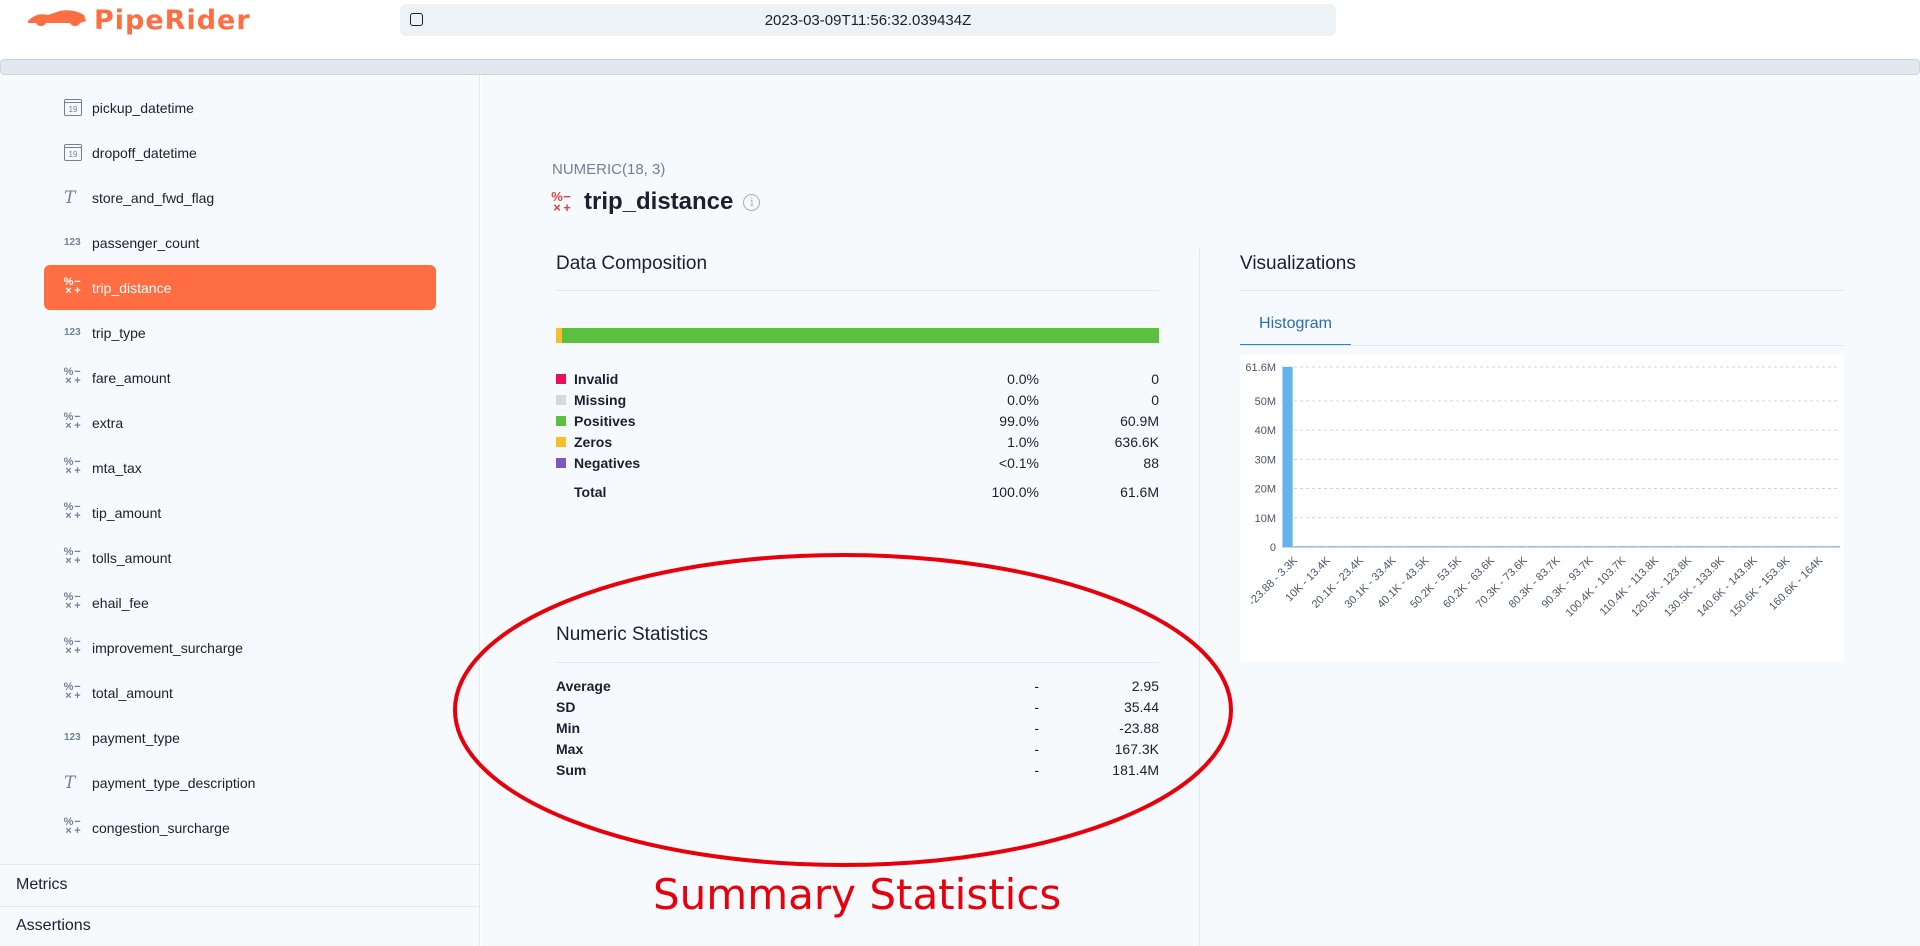 This screenshot has height=946, width=1920. What do you see at coordinates (240, 467) in the screenshot?
I see `sidebar-column-mta_tax: % − × + mta_tax` at bounding box center [240, 467].